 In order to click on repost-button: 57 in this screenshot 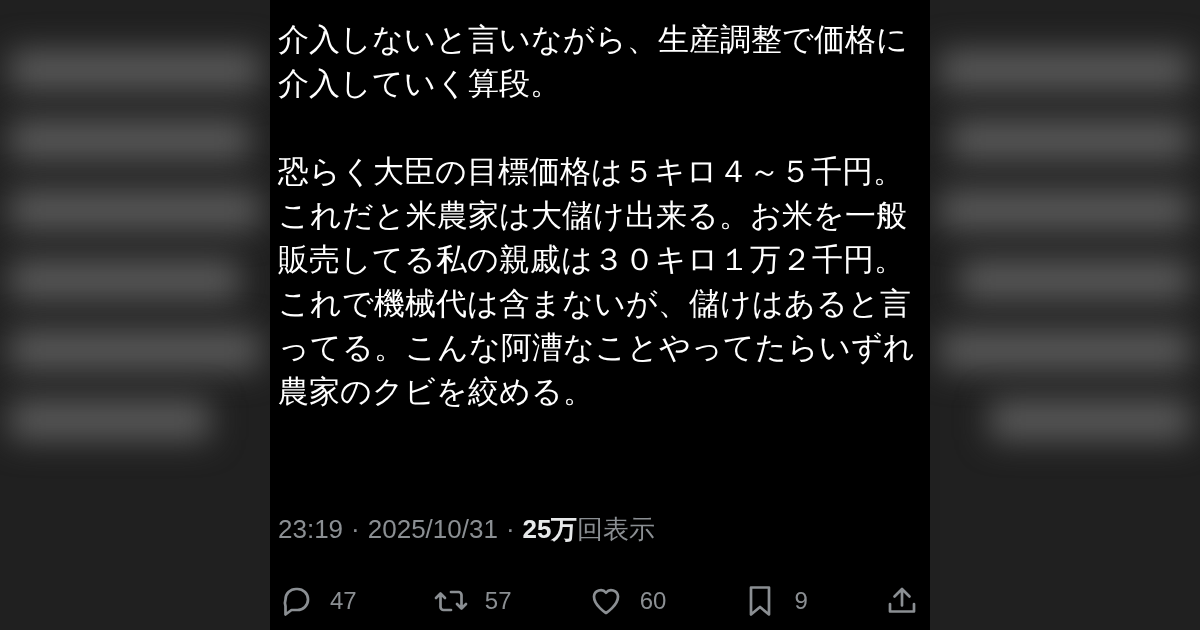, I will do `click(472, 601)`.